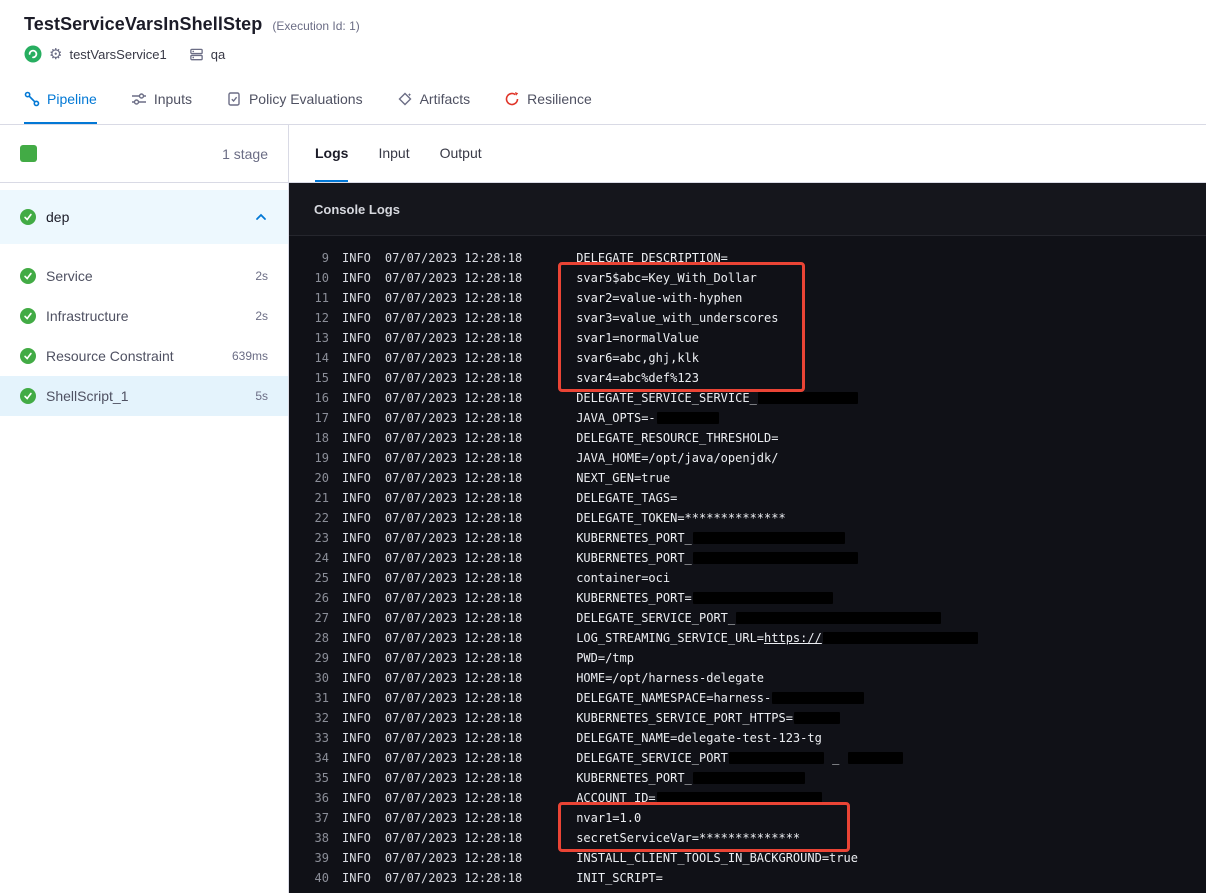 This screenshot has height=893, width=1206. I want to click on log-row: 21 INFO 07/07/2023 12:28:18 DELEGATE_TAGS=, so click(496, 498).